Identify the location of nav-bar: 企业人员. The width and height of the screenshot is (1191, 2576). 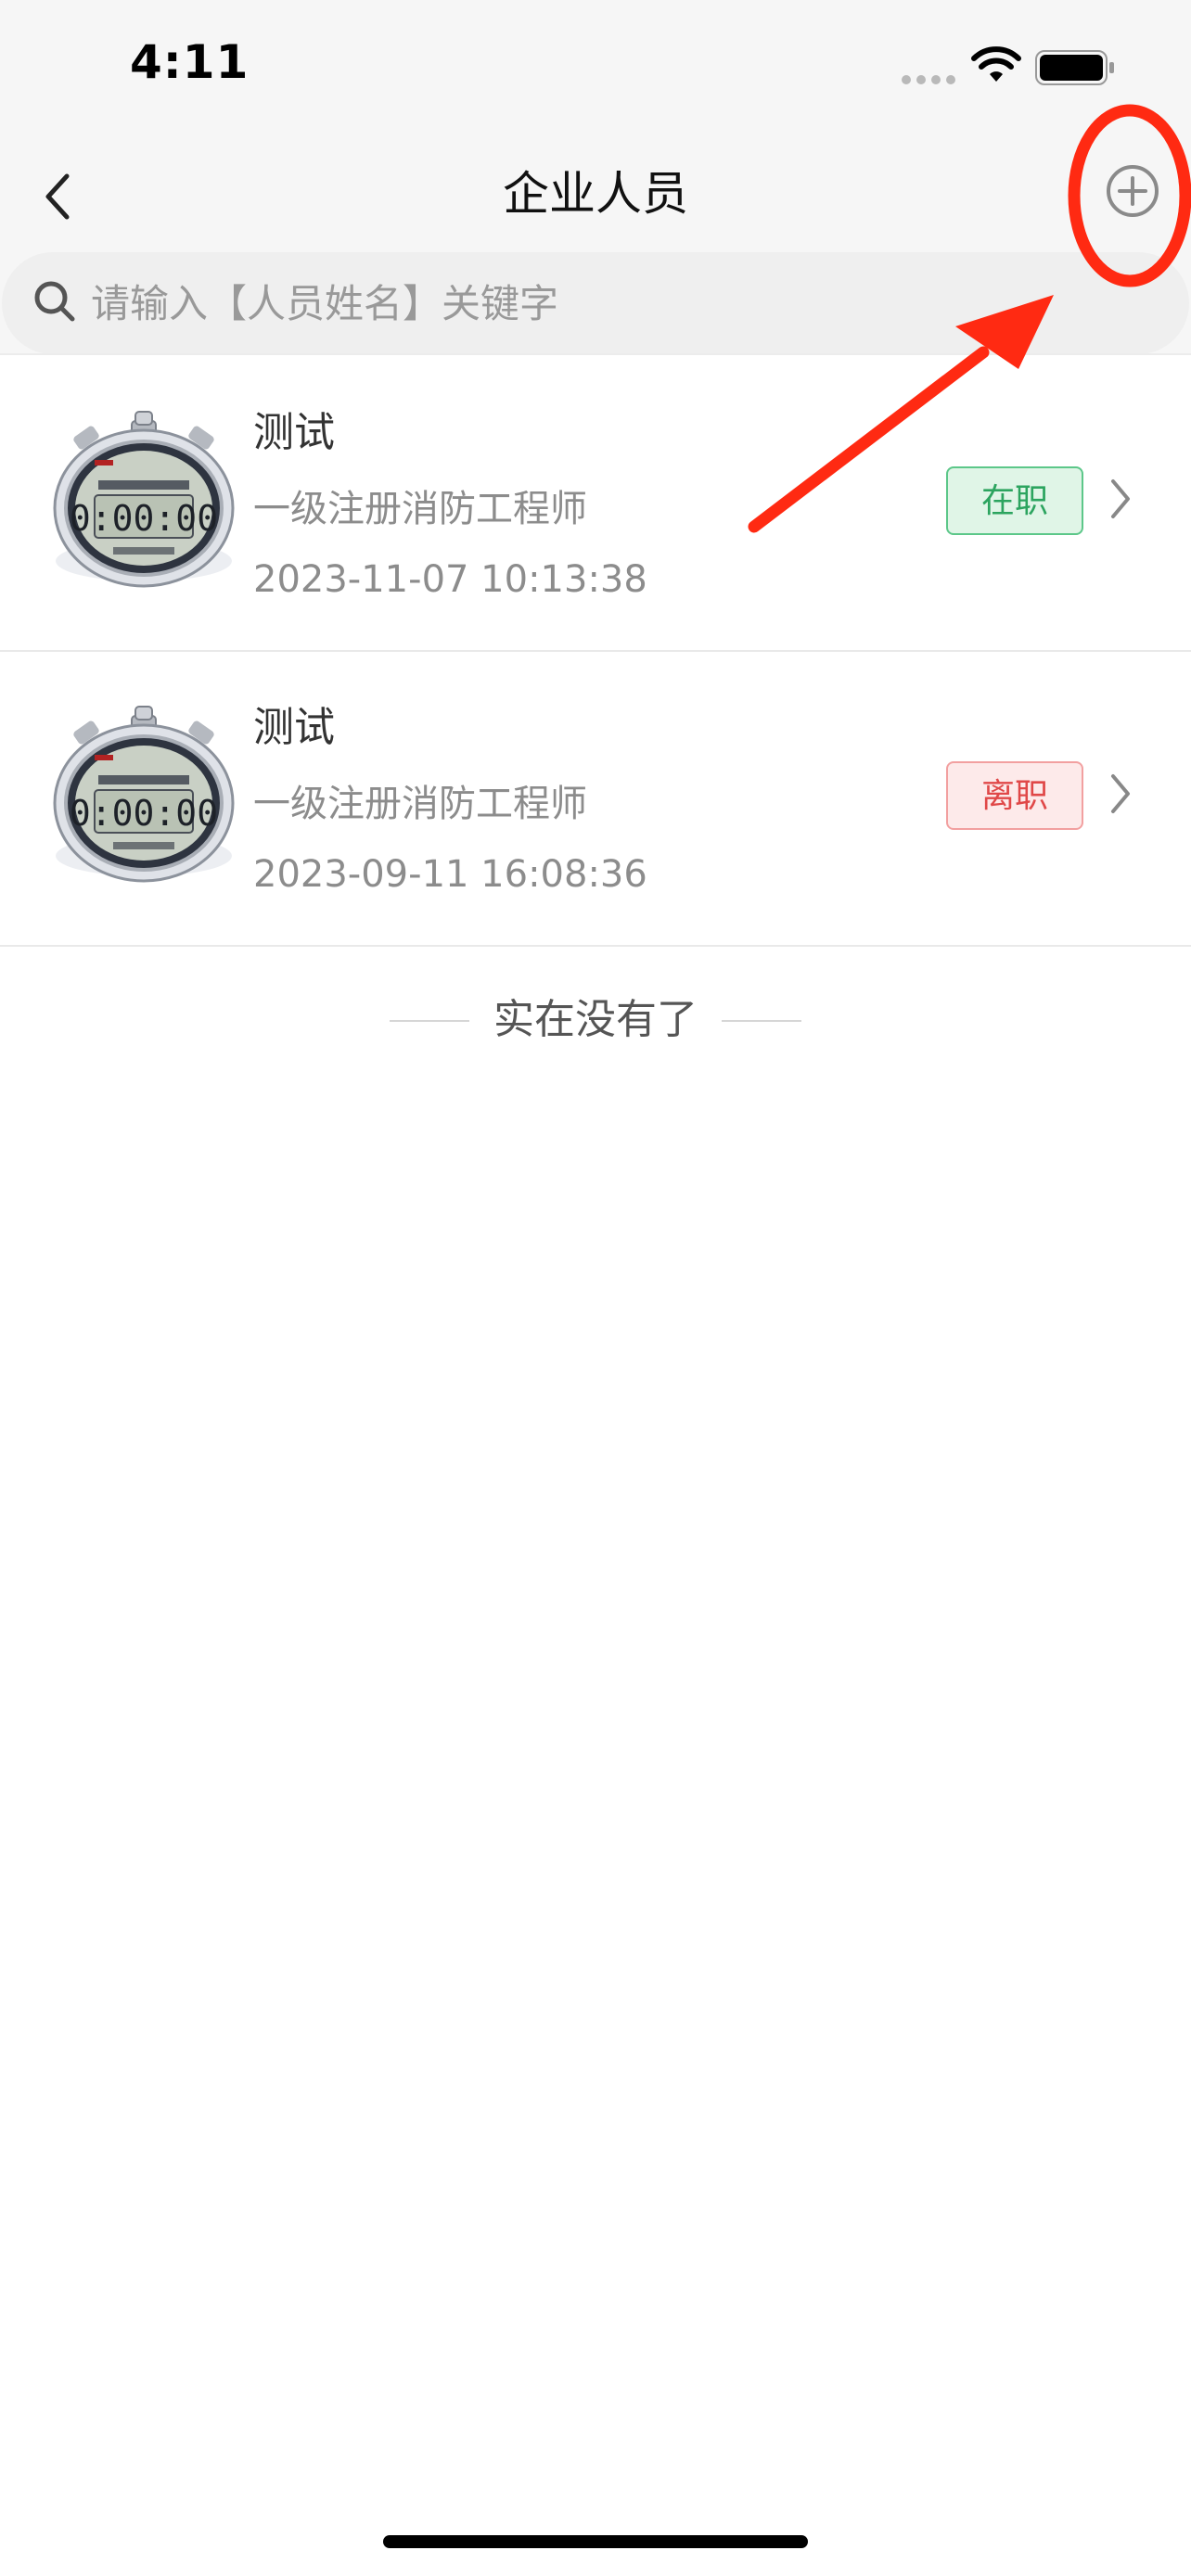
(595, 196).